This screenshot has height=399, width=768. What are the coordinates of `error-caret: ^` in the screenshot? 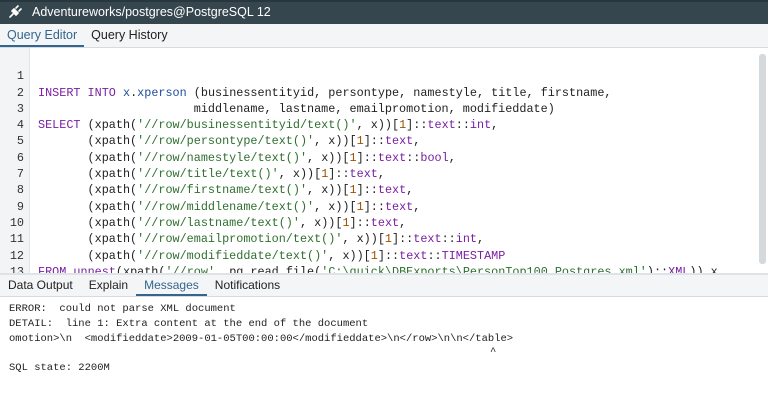 It's located at (493, 352).